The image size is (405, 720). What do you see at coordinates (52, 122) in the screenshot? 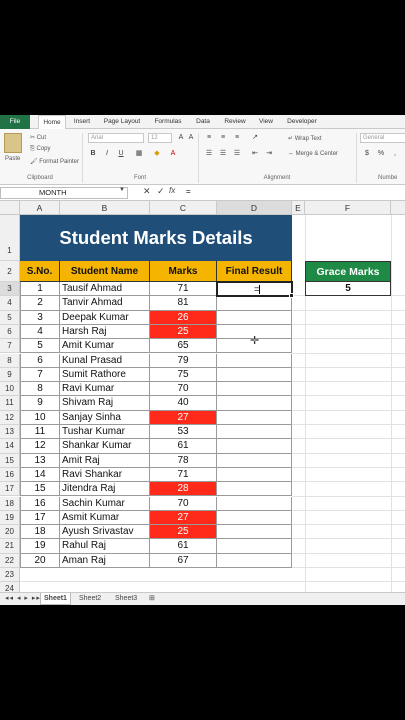
I see `tab-home: Home` at bounding box center [52, 122].